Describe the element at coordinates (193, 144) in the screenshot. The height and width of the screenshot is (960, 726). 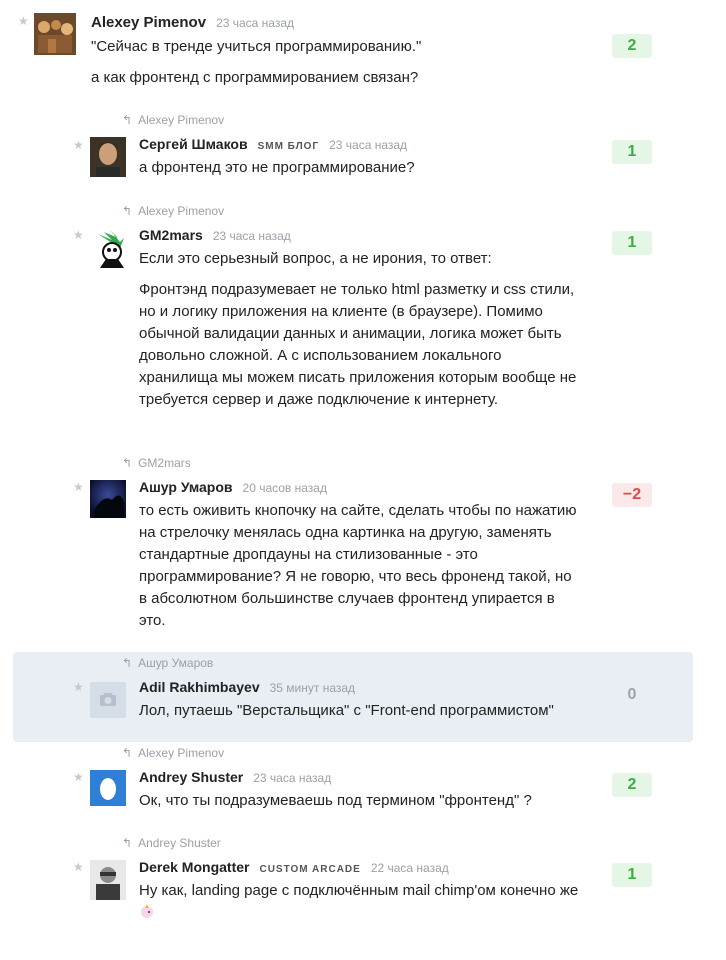
I see `author-name: Сергей Шмаков` at that location.